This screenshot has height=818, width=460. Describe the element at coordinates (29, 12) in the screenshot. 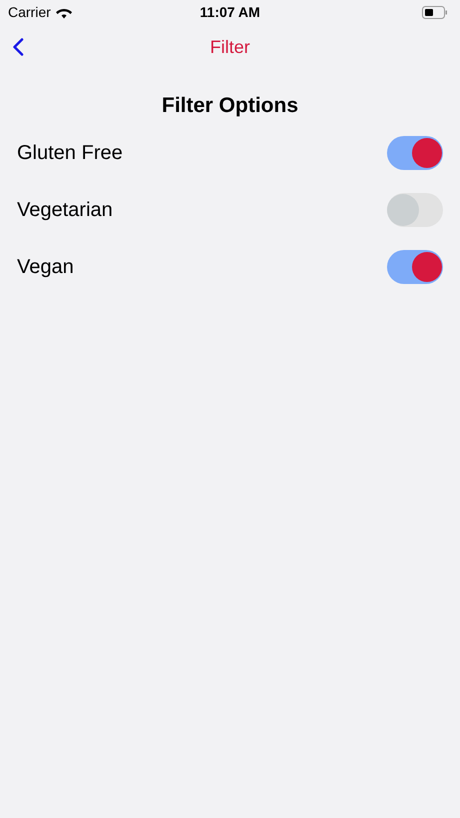

I see `carrier-label: Carrier` at that location.